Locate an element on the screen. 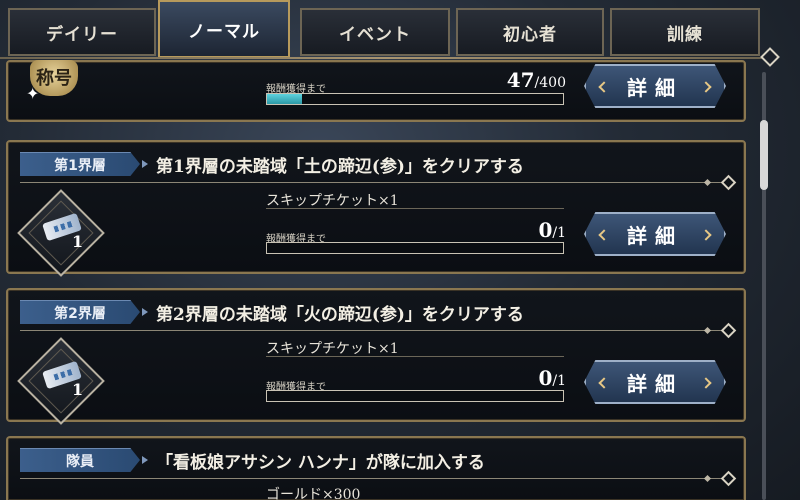 The height and width of the screenshot is (500, 800). tab-normal: ノーマル is located at coordinates (224, 29).